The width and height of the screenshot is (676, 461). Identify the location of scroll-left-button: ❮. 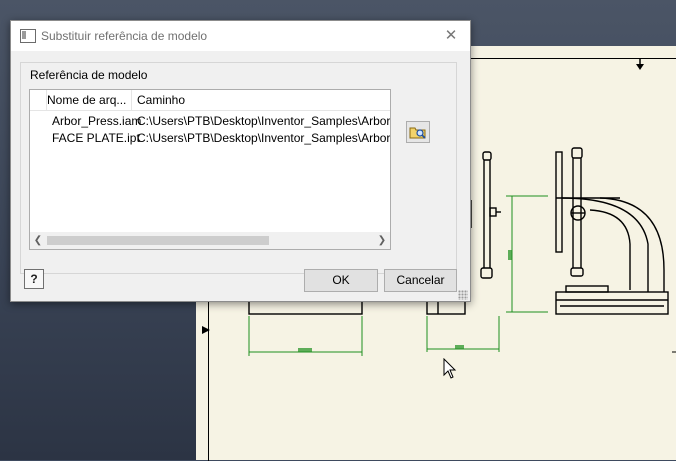
(38, 240).